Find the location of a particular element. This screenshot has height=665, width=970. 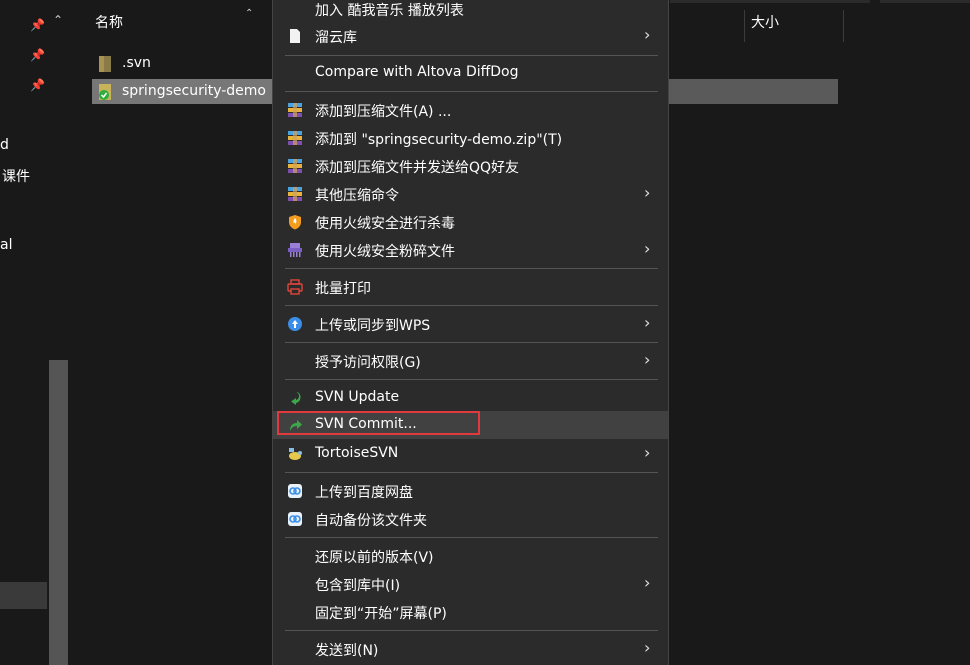

menu-item-restore-previous: 还原以前的版本(V) is located at coordinates (470, 556).